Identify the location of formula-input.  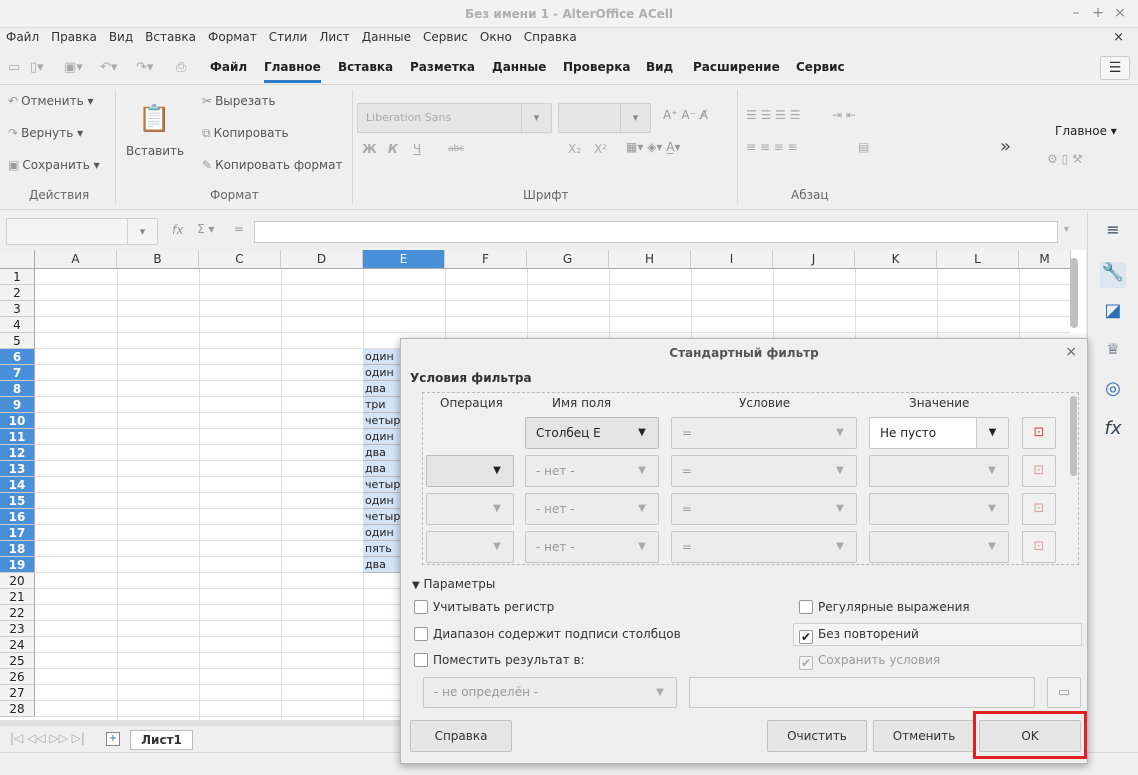
(656, 232).